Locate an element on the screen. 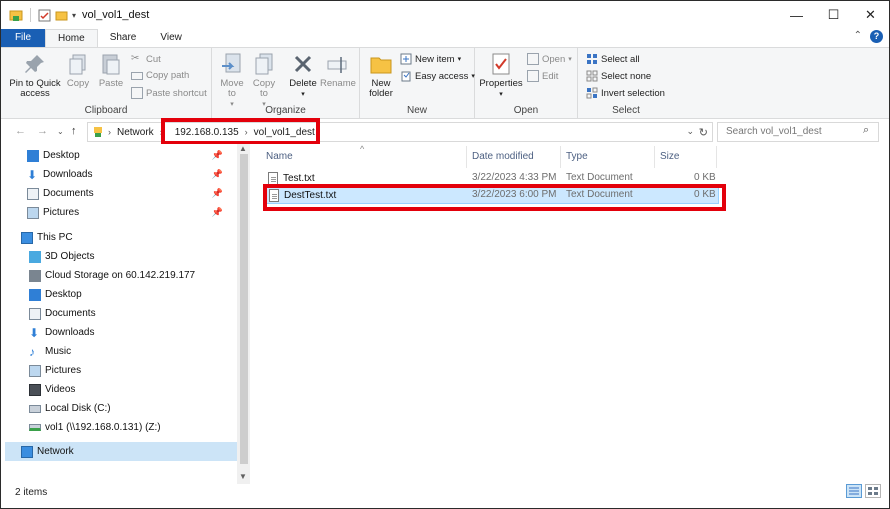  tab-file: File is located at coordinates (23, 38).